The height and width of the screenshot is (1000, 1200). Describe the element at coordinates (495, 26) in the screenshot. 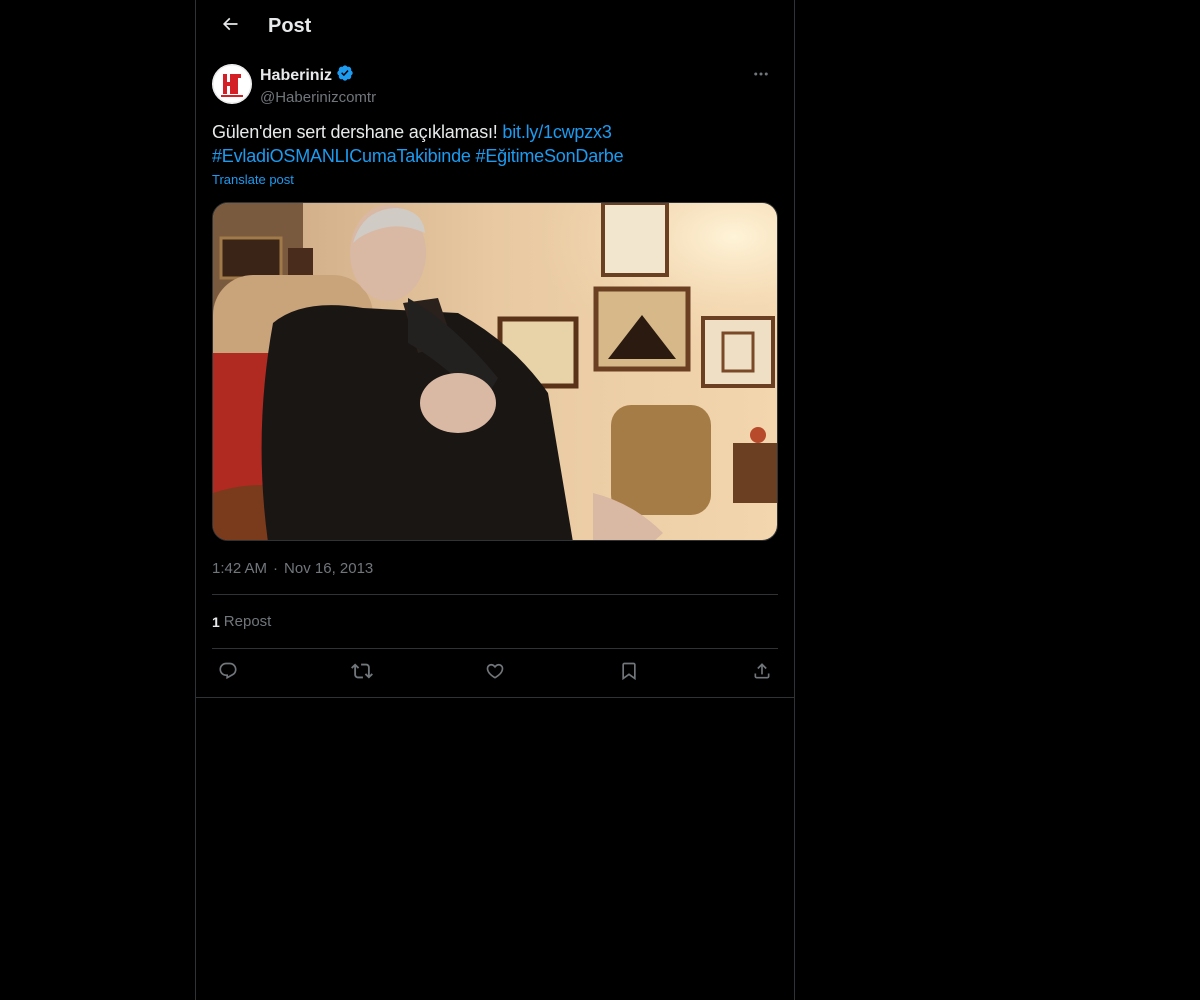

I see `page-header: Post` at that location.